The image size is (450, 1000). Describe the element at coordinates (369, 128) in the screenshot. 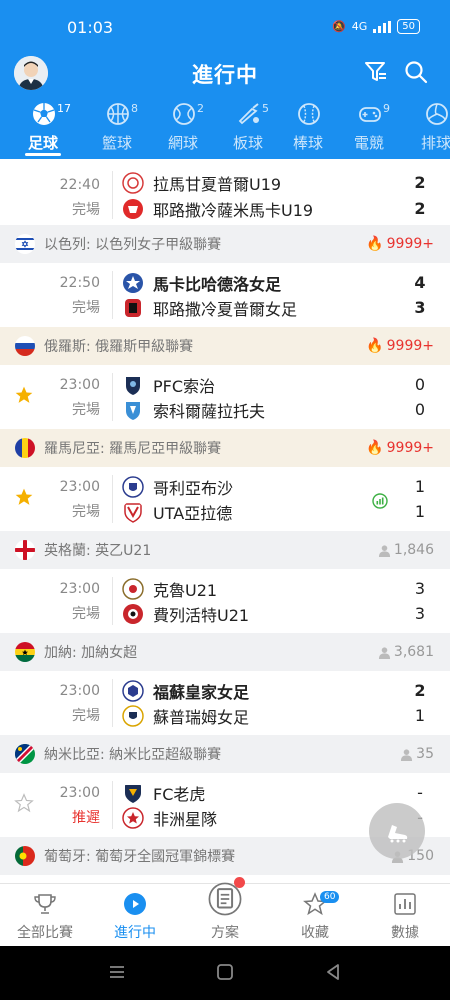

I see `tab-esports: 9 電競` at that location.